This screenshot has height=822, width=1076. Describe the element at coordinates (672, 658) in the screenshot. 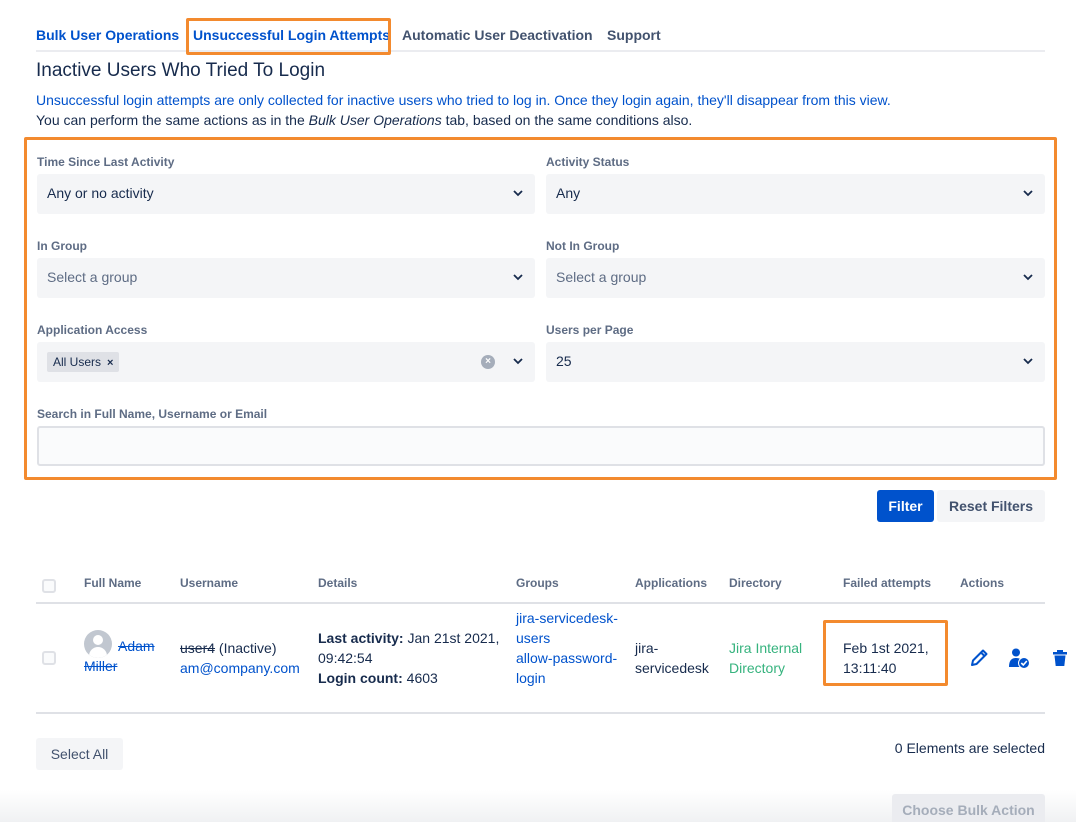

I see `application-cell: jira-servicedesk` at that location.